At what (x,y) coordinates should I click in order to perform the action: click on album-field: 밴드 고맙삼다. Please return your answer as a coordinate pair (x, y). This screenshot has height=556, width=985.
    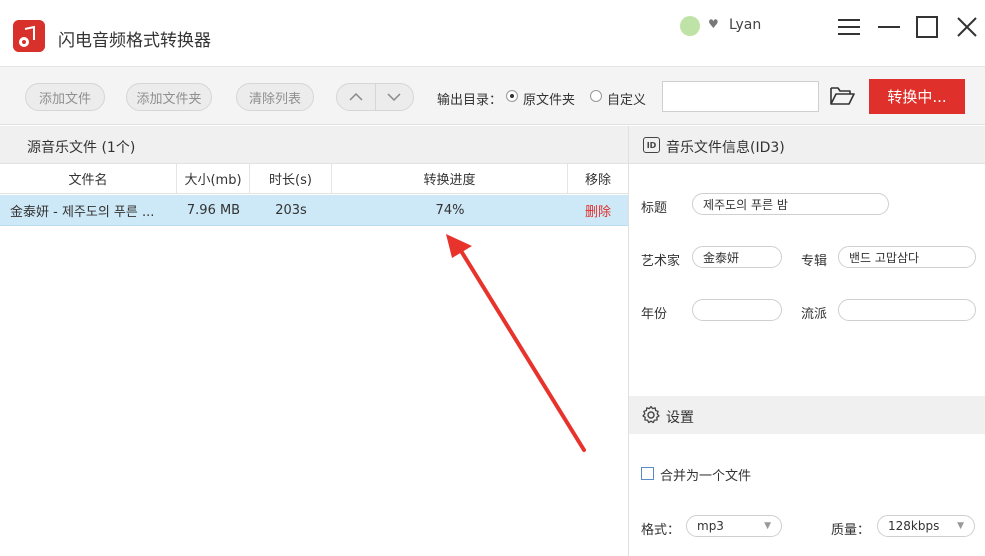
    Looking at the image, I should click on (907, 257).